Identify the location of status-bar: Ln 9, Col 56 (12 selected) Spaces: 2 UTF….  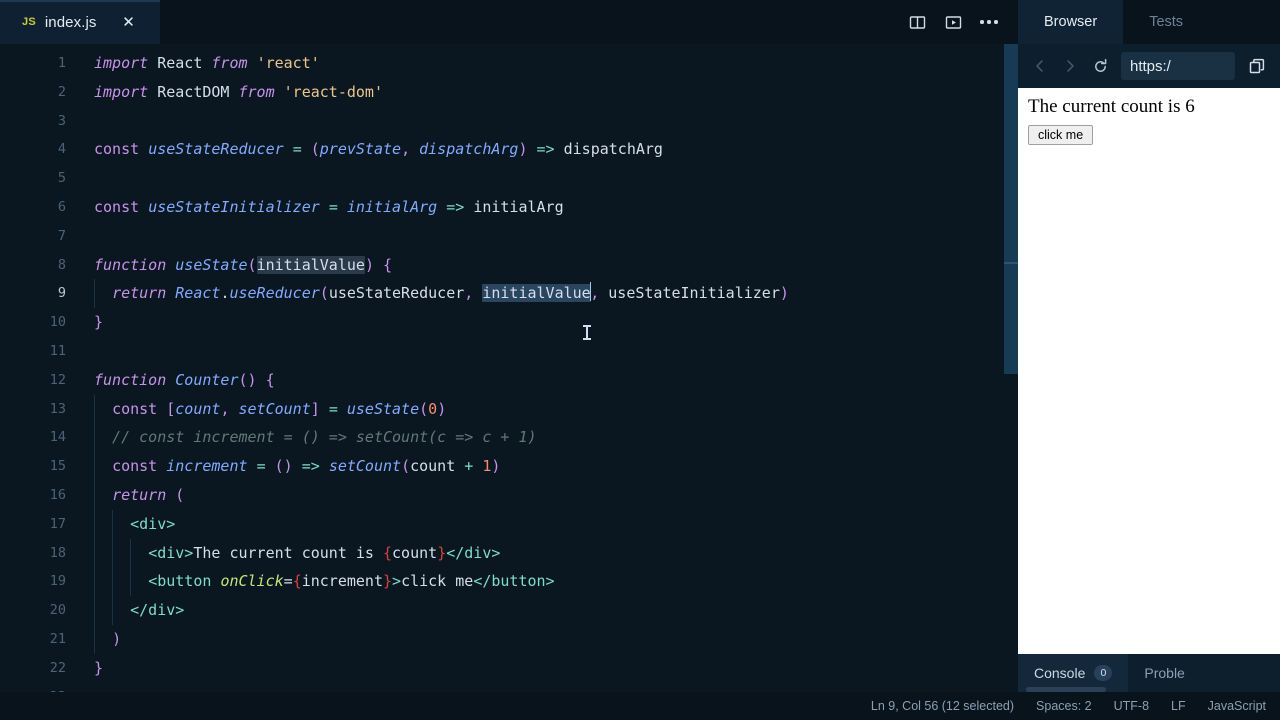
(640, 706).